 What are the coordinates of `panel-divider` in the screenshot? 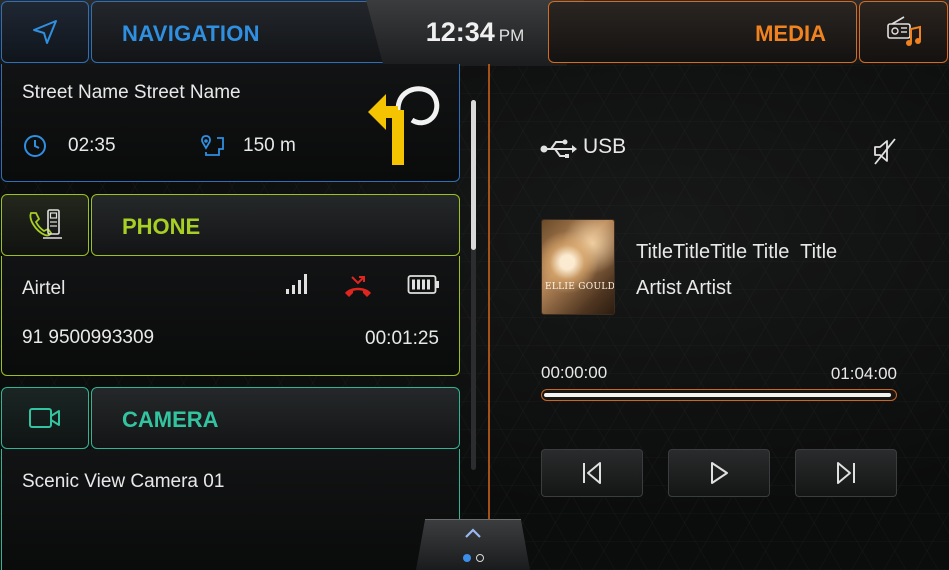 It's located at (489, 317).